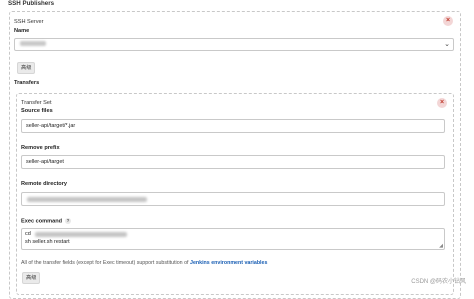 This screenshot has height=299, width=474. I want to click on exec-command-line1-prefix: cd, so click(28, 234).